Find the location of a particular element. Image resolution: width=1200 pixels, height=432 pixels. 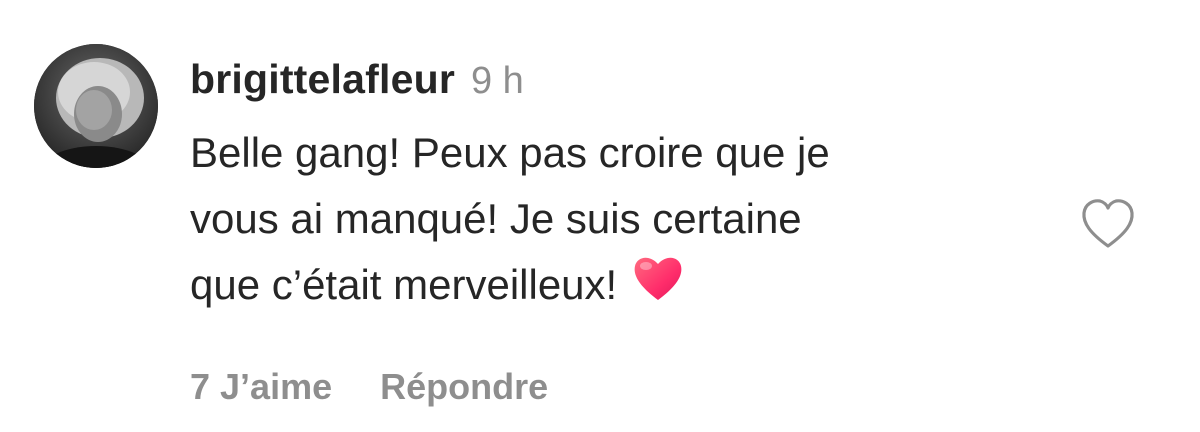

timestamp: 9 h is located at coordinates (497, 81).